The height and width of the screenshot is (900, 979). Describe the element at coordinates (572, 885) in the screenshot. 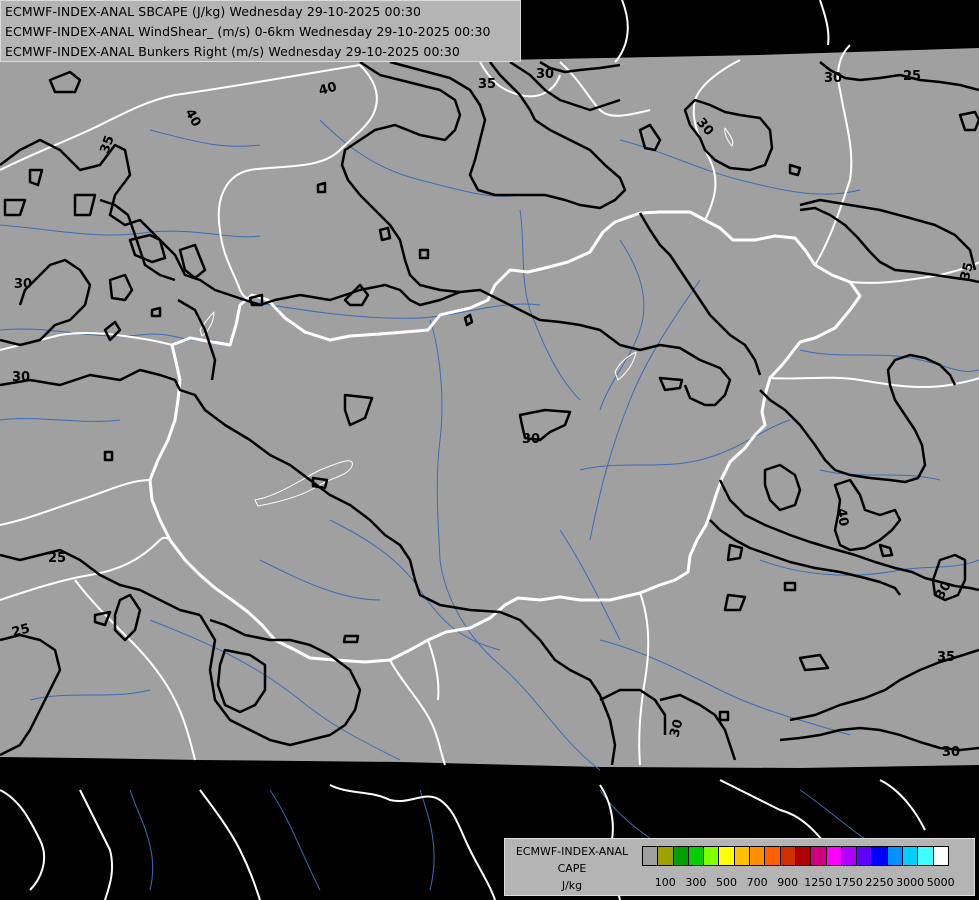

I see `legend-title-unit: J/kg` at that location.